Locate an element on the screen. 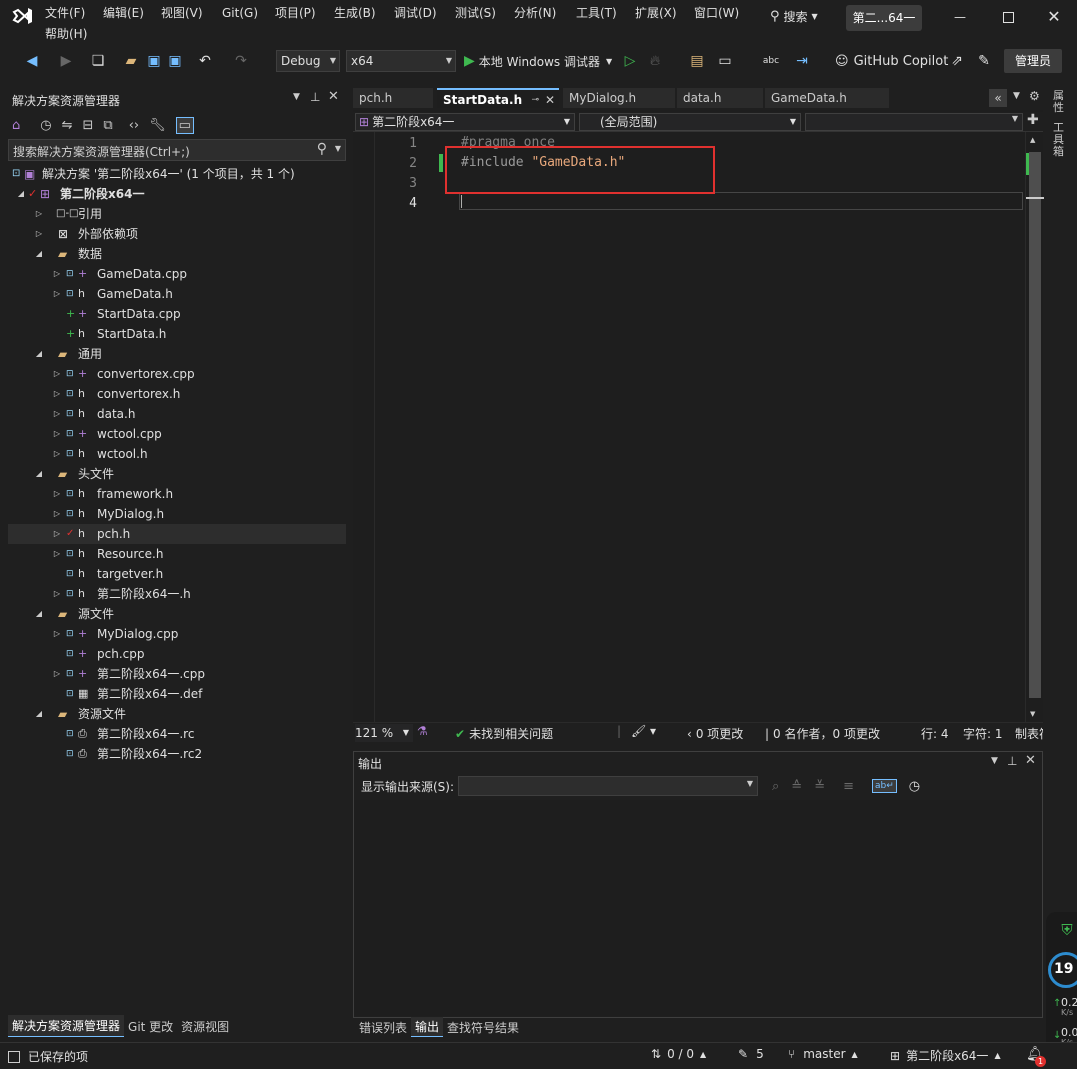 Image resolution: width=1077 pixels, height=1069 pixels. tab-mode-indicator: 制表符 is located at coordinates (1029, 733).